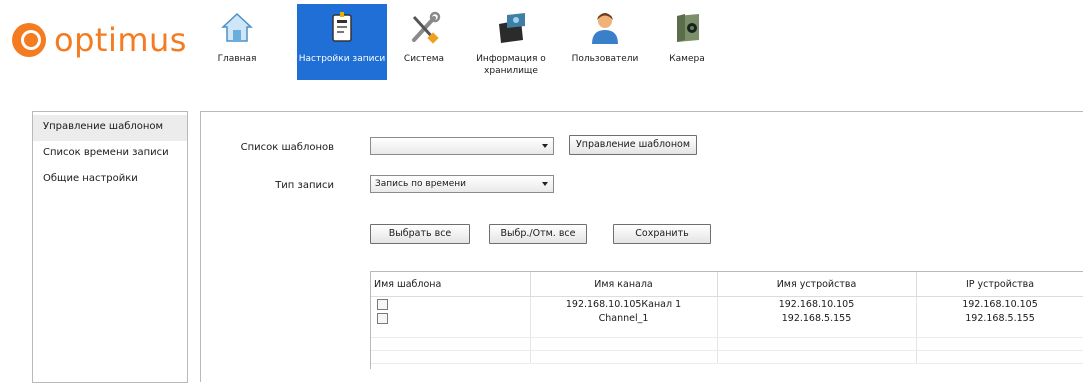 The height and width of the screenshot is (383, 1083). I want to click on nav-camera: Камера, so click(687, 42).